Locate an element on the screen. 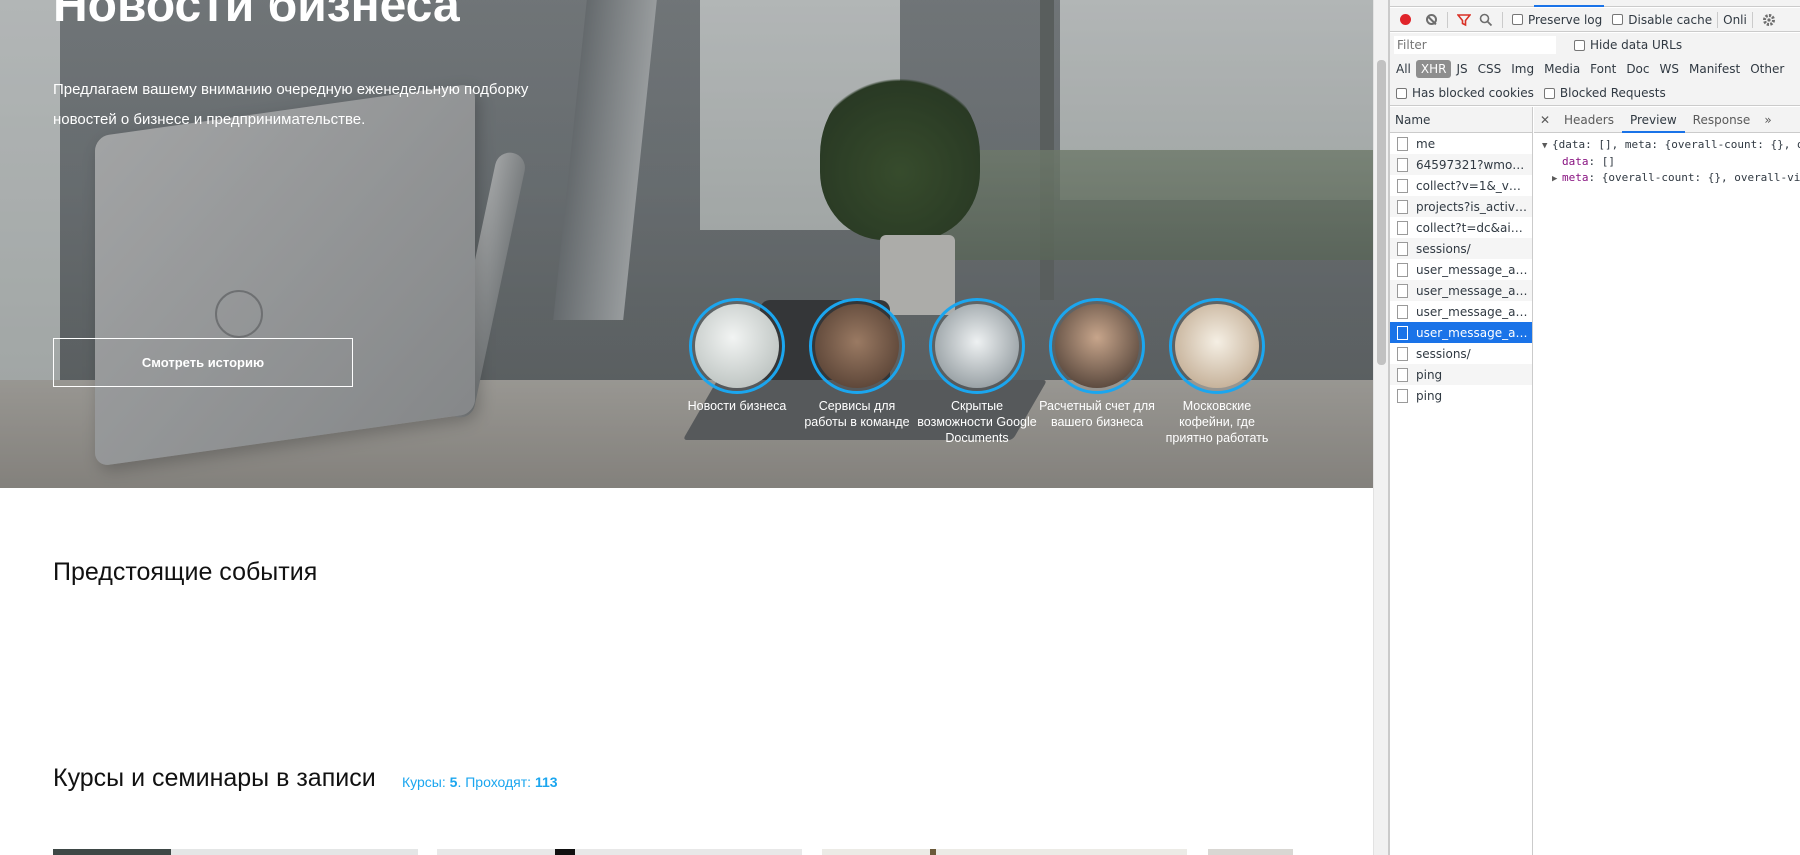 The width and height of the screenshot is (1800, 855). filter-input is located at coordinates (1475, 45).